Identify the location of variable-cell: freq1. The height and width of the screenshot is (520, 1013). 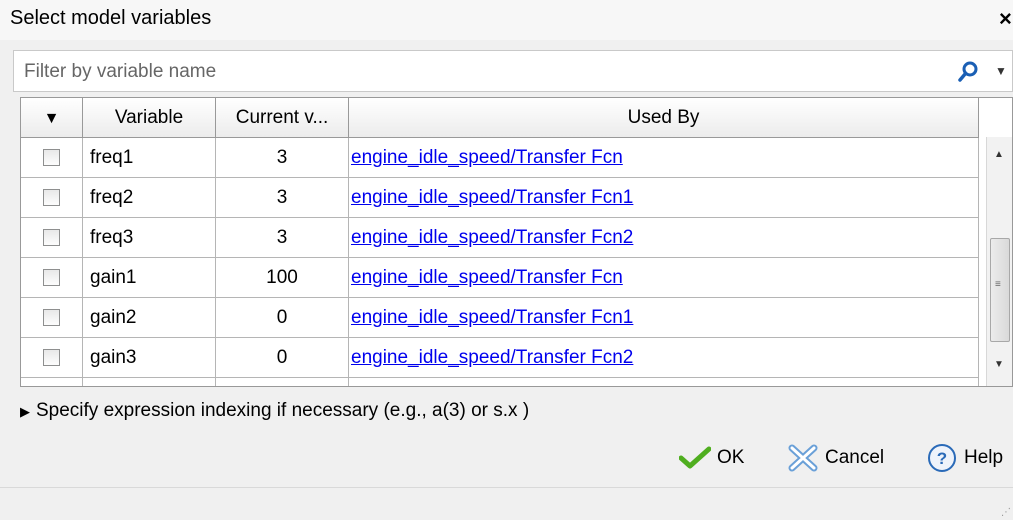
(149, 157).